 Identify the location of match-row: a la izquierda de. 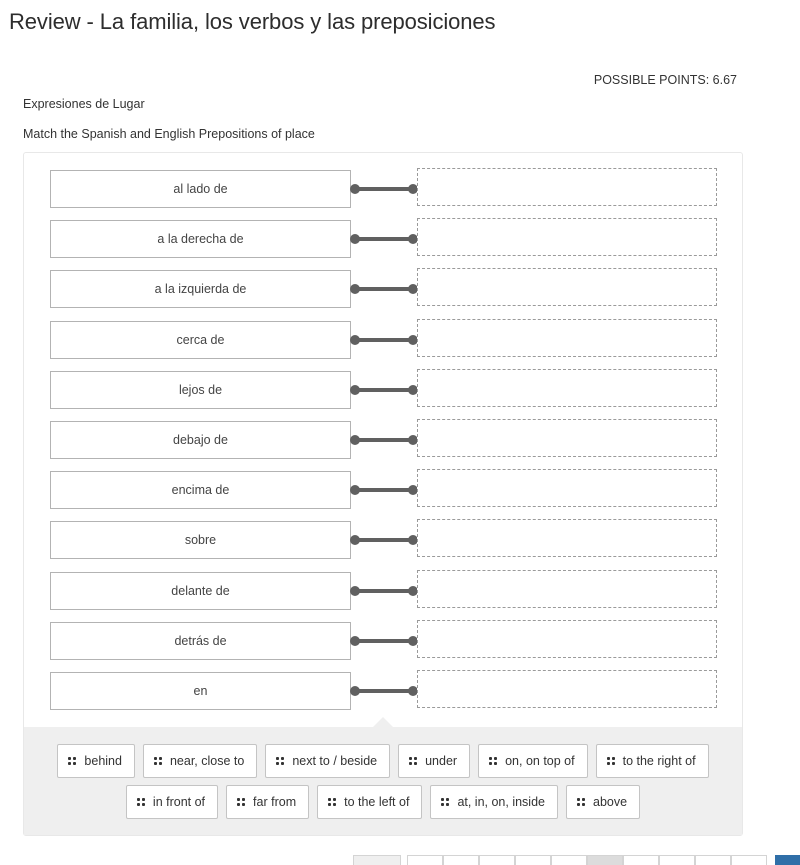
(384, 288).